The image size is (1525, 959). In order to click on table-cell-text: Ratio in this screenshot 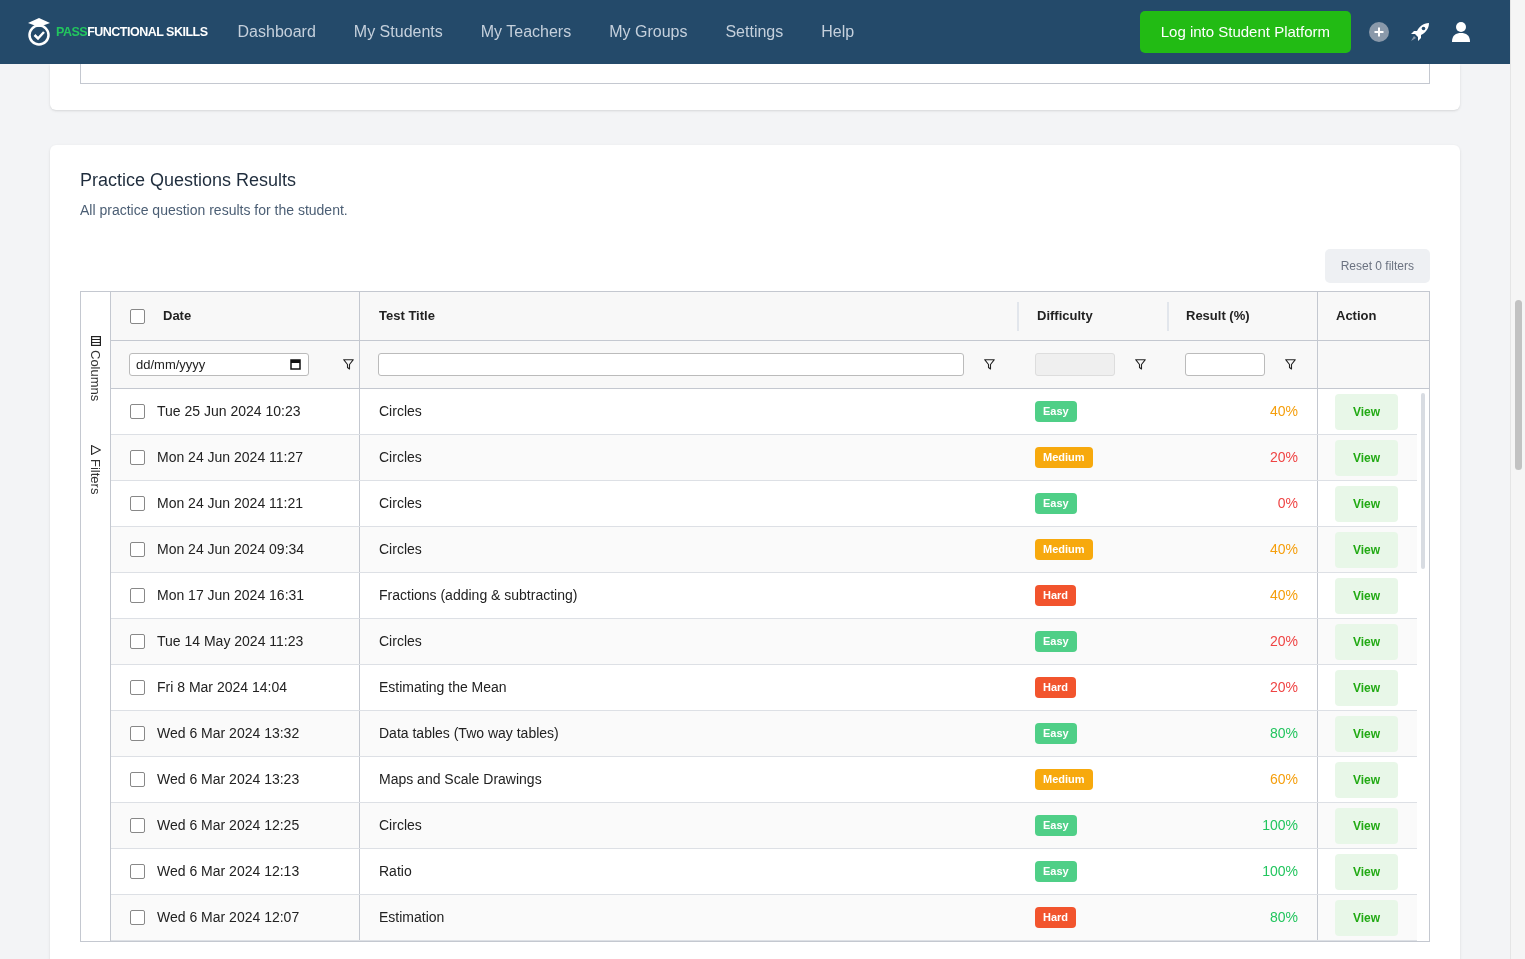, I will do `click(395, 871)`.